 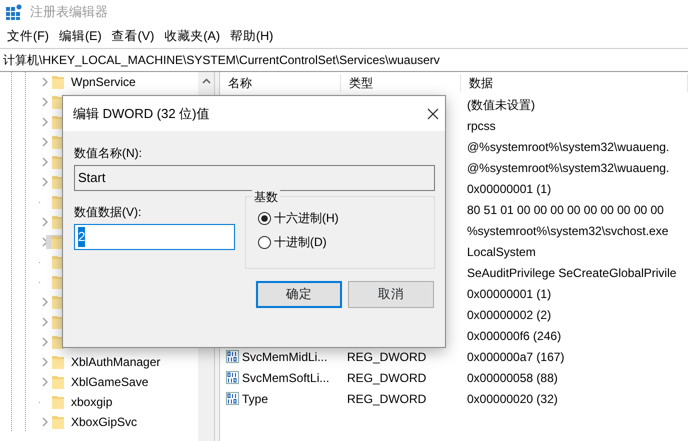 What do you see at coordinates (115, 362) in the screenshot?
I see `tree-item: XblAuthManager` at bounding box center [115, 362].